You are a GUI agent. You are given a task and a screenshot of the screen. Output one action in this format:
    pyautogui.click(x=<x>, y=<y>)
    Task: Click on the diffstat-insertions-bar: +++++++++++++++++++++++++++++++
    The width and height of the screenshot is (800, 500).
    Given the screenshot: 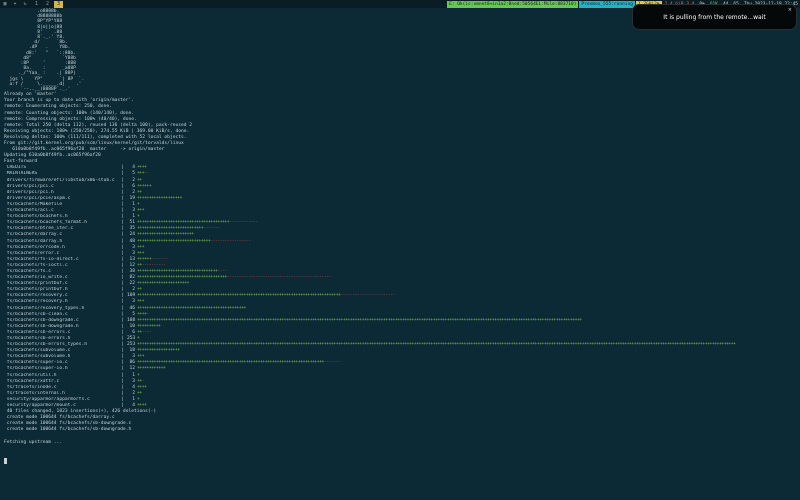 What is the action you would take?
    pyautogui.click(x=174, y=241)
    